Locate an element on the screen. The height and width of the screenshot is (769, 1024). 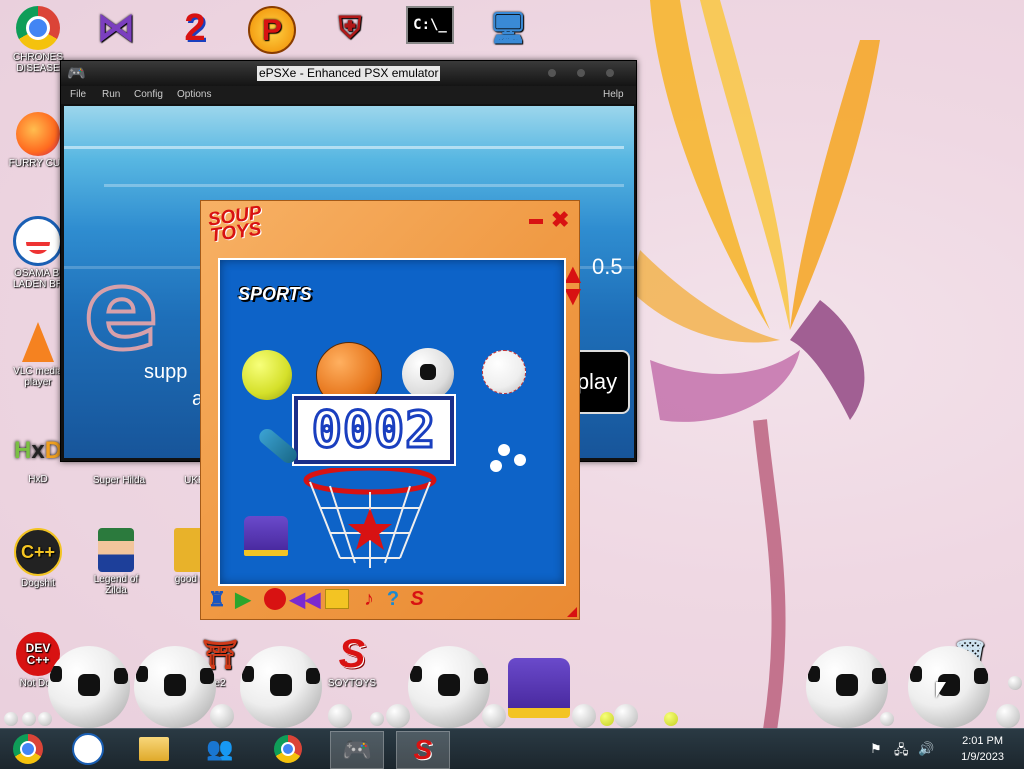
messenger-icon: 👥 is located at coordinates (220, 748).